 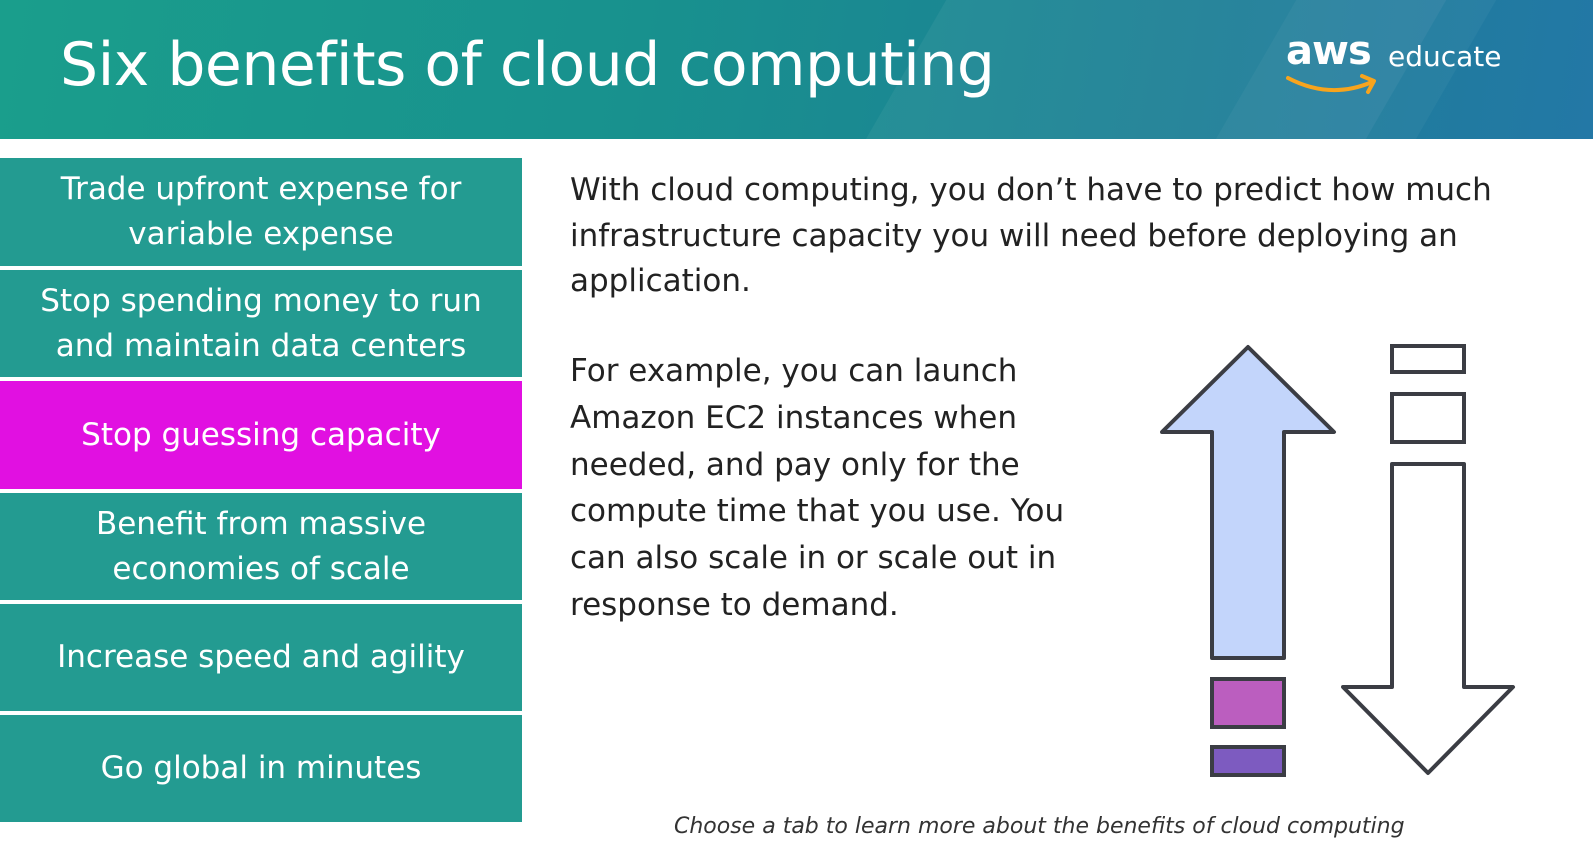 What do you see at coordinates (1331, 84) in the screenshot?
I see `aws-smile-icon` at bounding box center [1331, 84].